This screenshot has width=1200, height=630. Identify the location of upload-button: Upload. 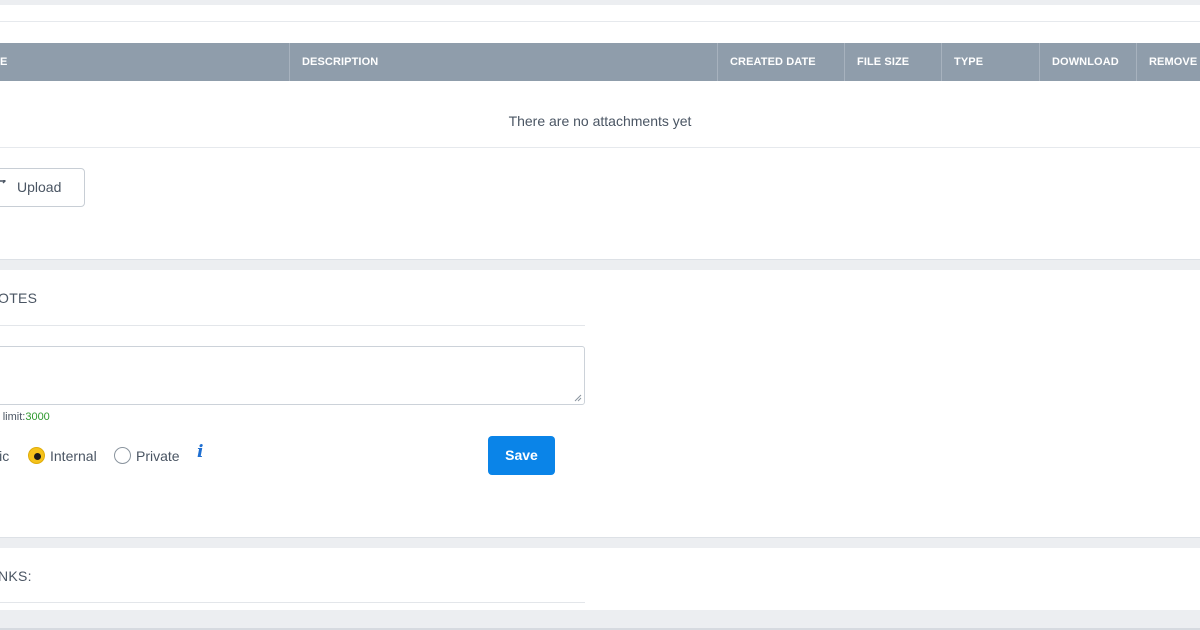
(42, 187).